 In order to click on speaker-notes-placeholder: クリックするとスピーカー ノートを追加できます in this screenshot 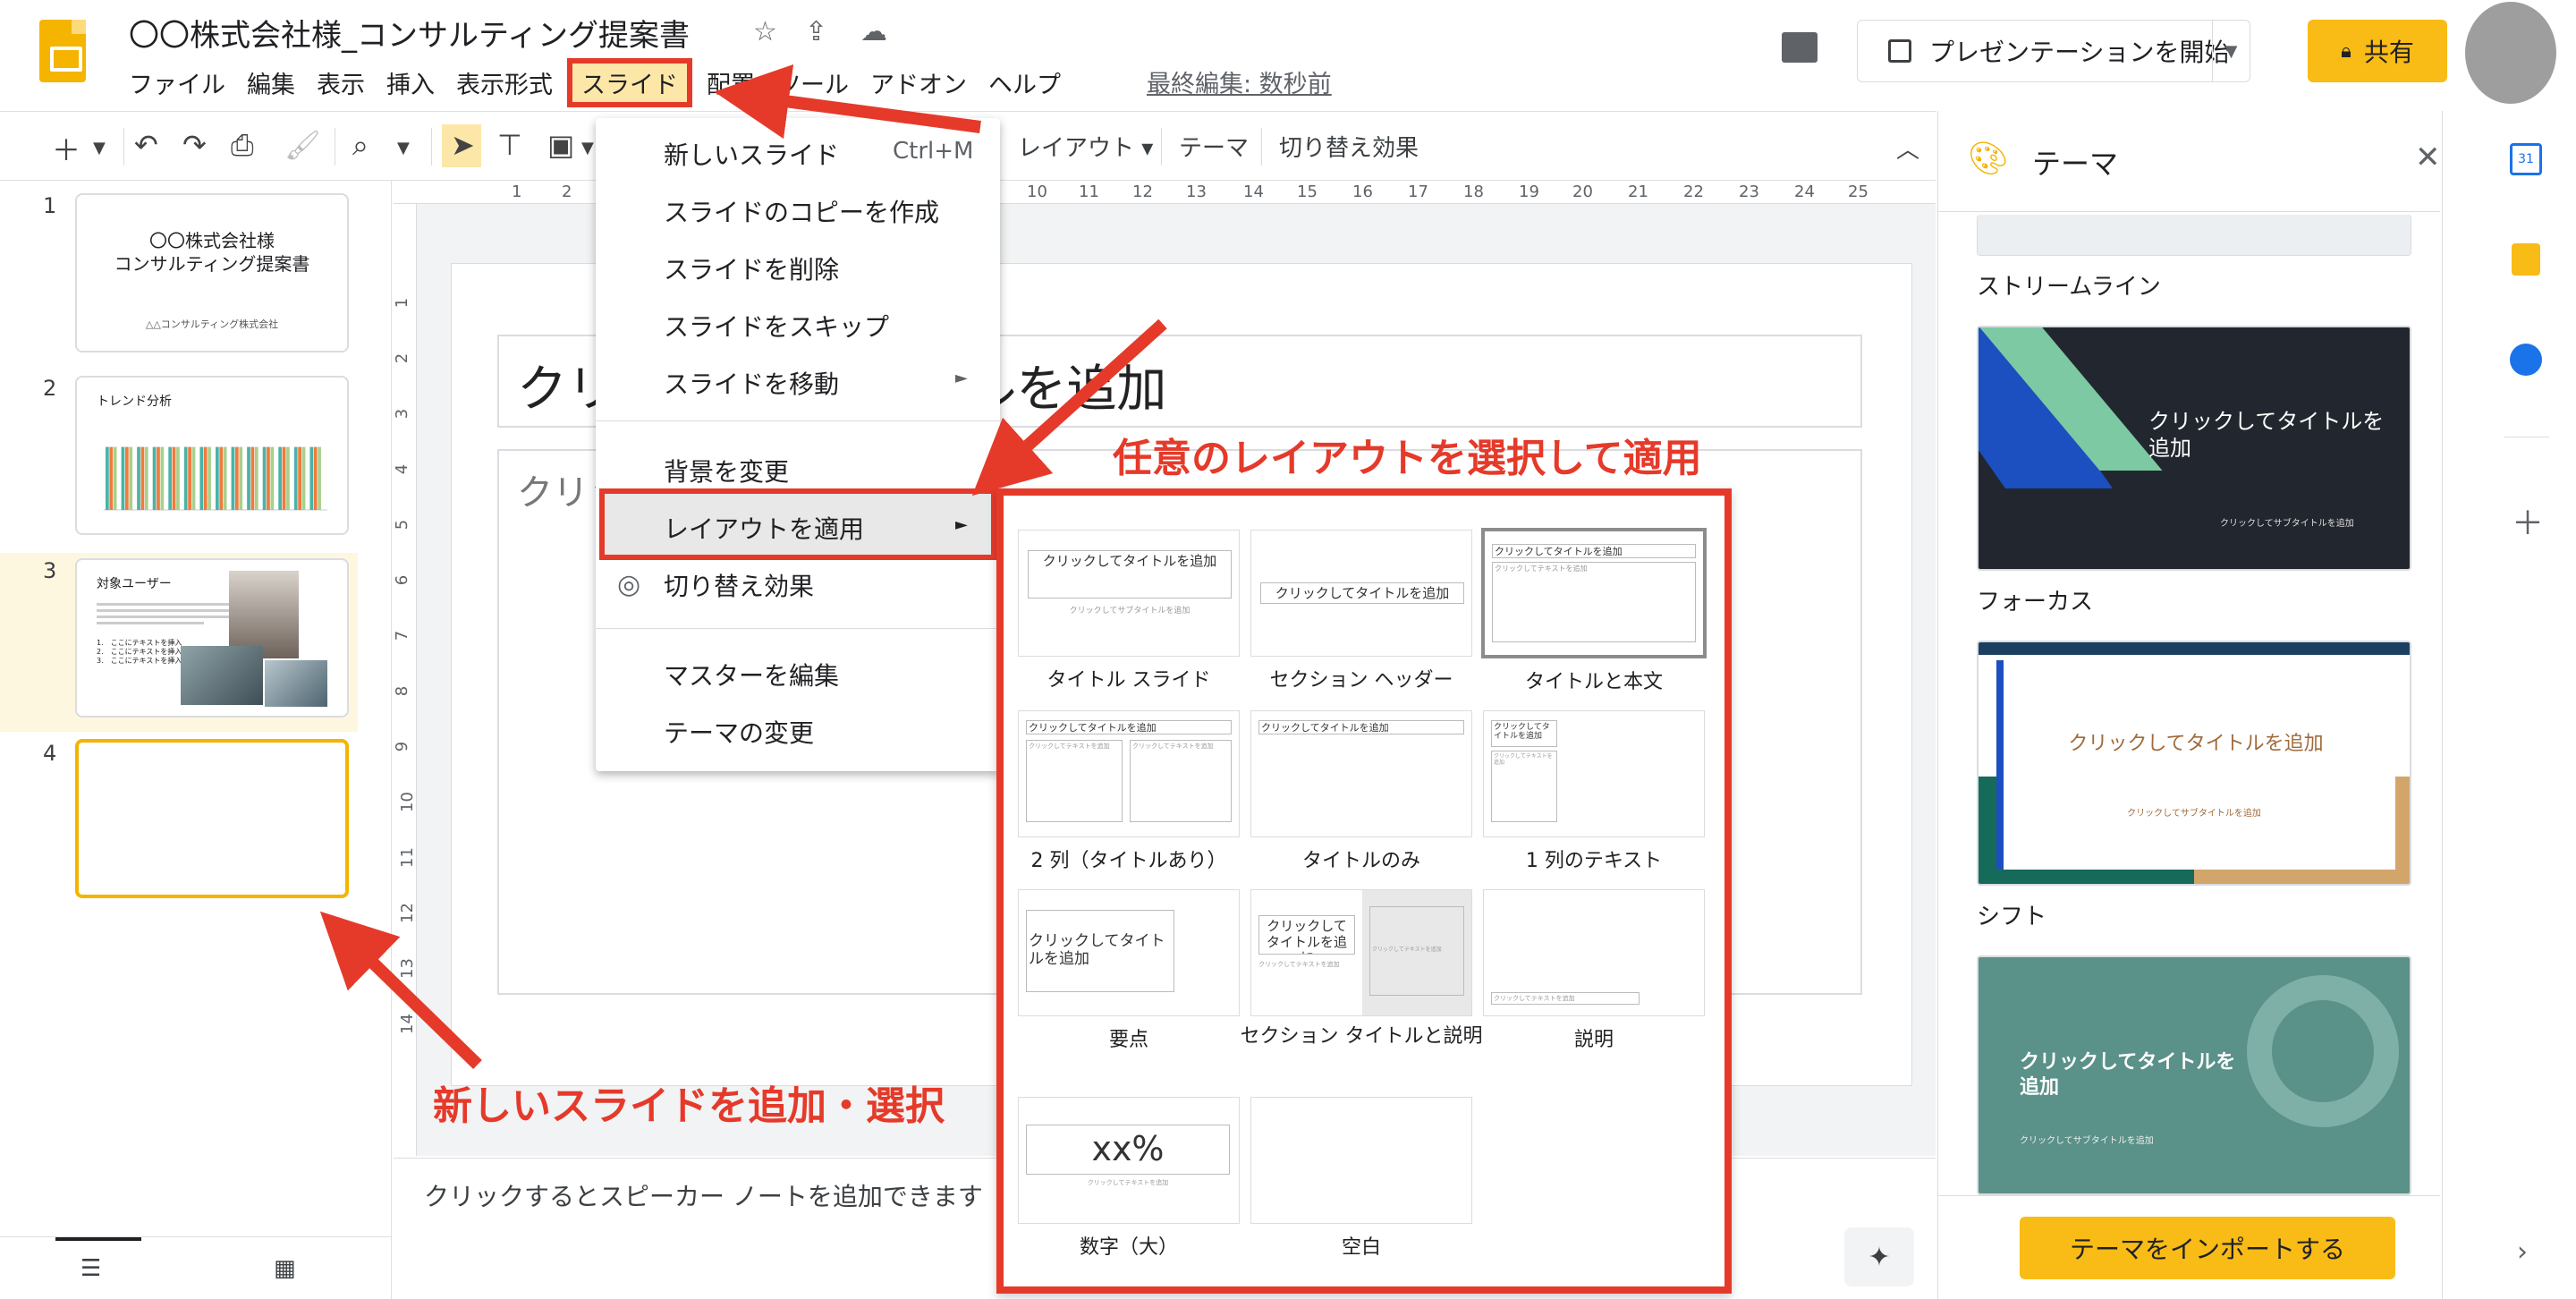, I will do `click(703, 1195)`.